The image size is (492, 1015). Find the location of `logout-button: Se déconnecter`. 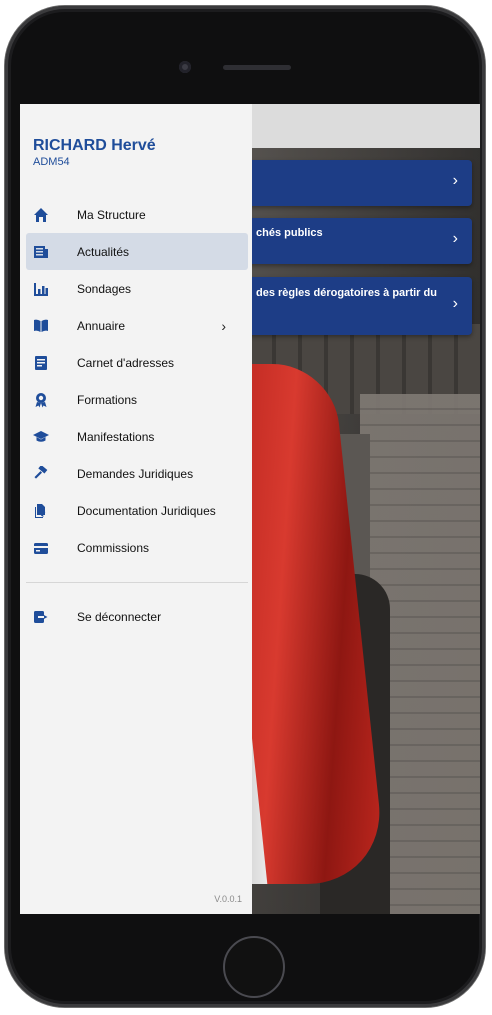

logout-button: Se déconnecter is located at coordinates (137, 616).